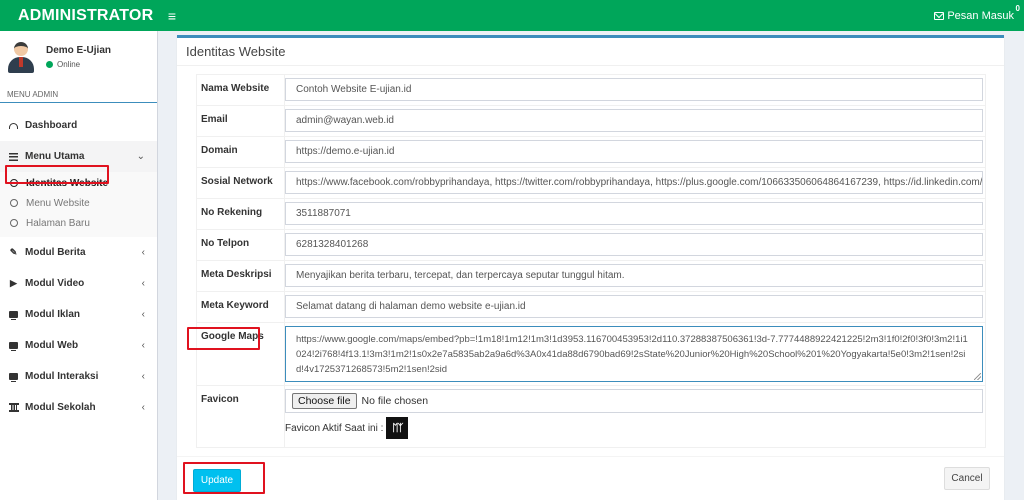 The height and width of the screenshot is (500, 1024). I want to click on user-status: Online, so click(78, 64).